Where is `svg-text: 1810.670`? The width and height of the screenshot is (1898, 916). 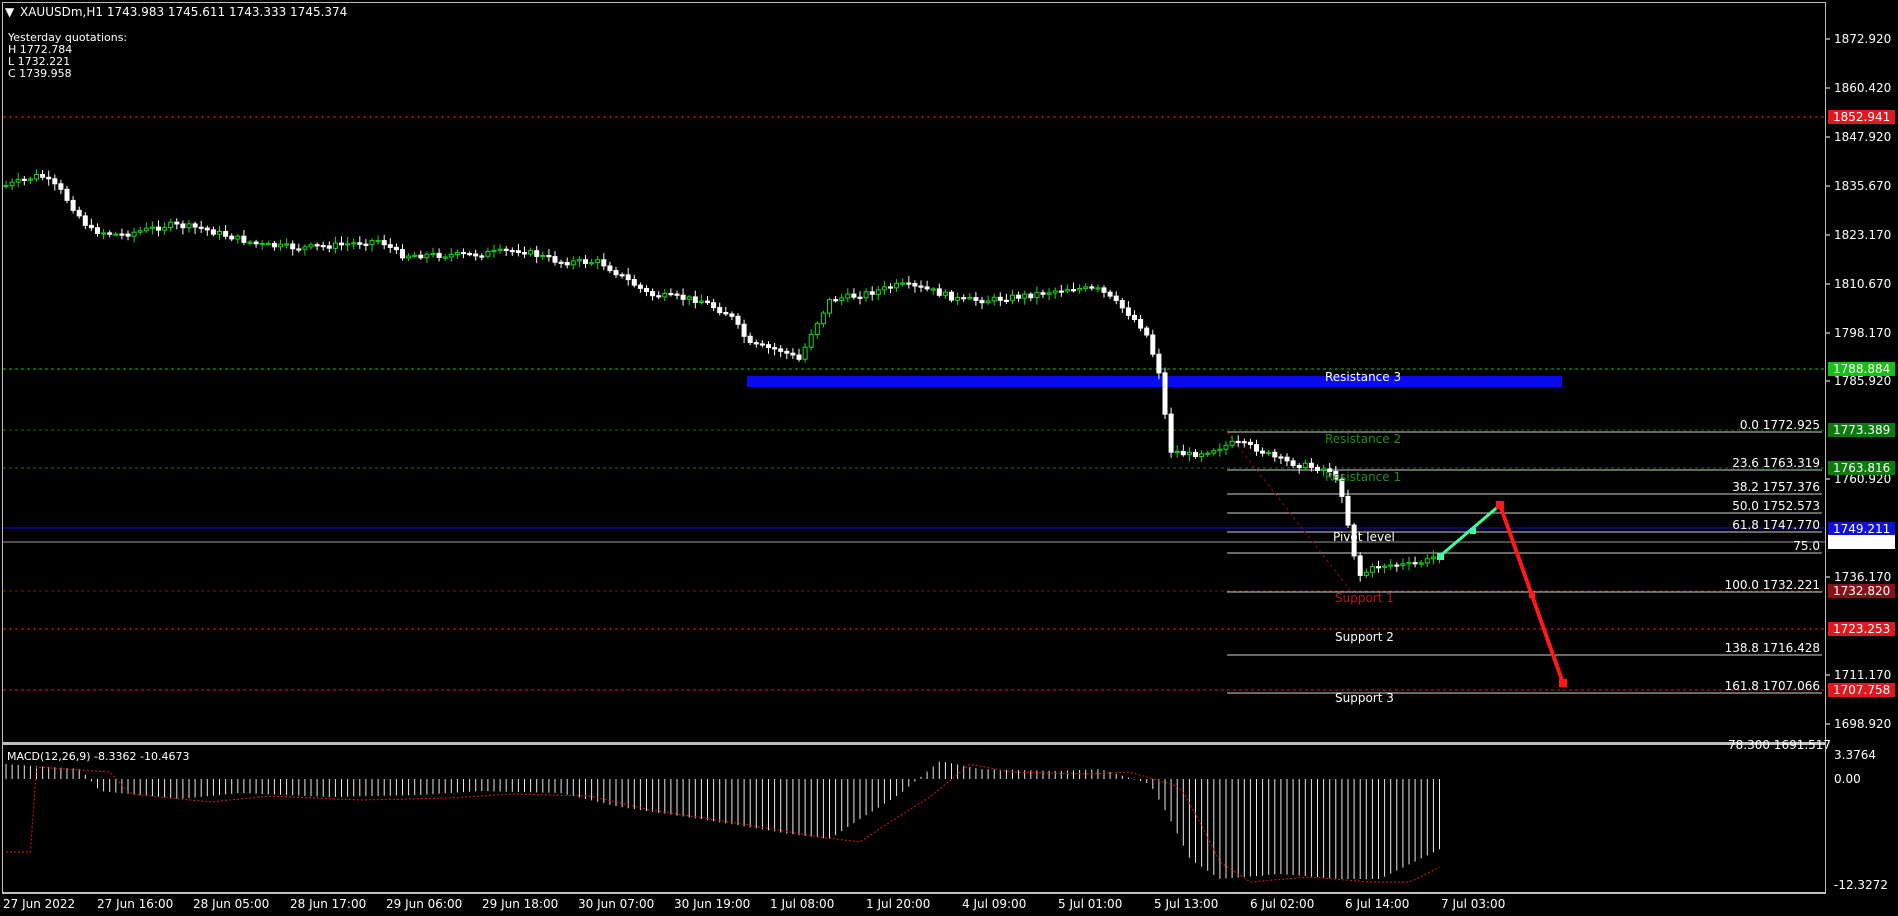
svg-text: 1810.670 is located at coordinates (1862, 284).